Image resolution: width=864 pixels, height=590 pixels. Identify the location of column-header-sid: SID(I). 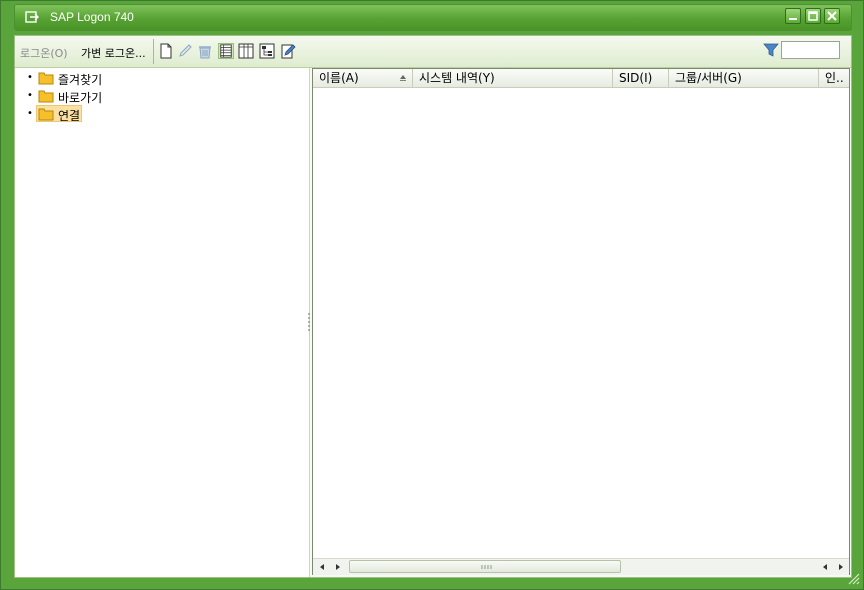
(641, 78).